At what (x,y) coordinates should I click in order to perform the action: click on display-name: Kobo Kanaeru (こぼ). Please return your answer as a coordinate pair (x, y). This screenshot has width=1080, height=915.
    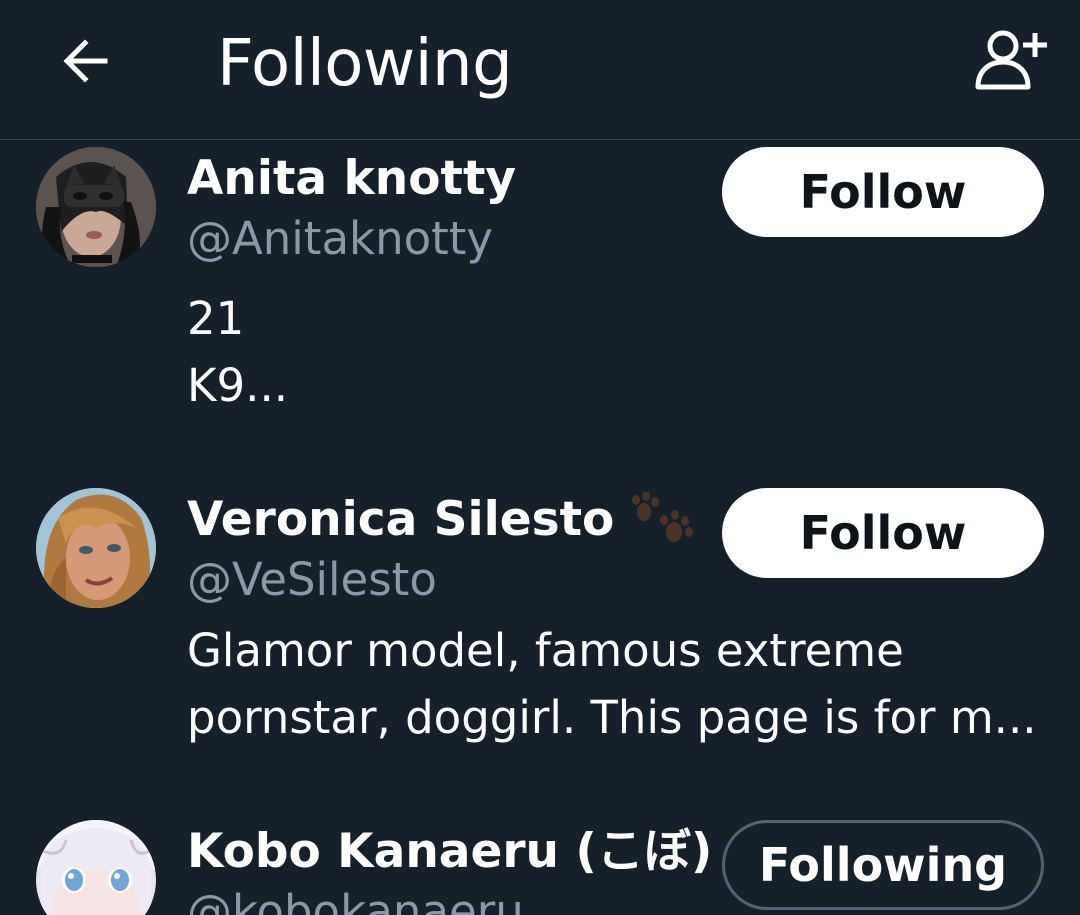
    Looking at the image, I should click on (449, 852).